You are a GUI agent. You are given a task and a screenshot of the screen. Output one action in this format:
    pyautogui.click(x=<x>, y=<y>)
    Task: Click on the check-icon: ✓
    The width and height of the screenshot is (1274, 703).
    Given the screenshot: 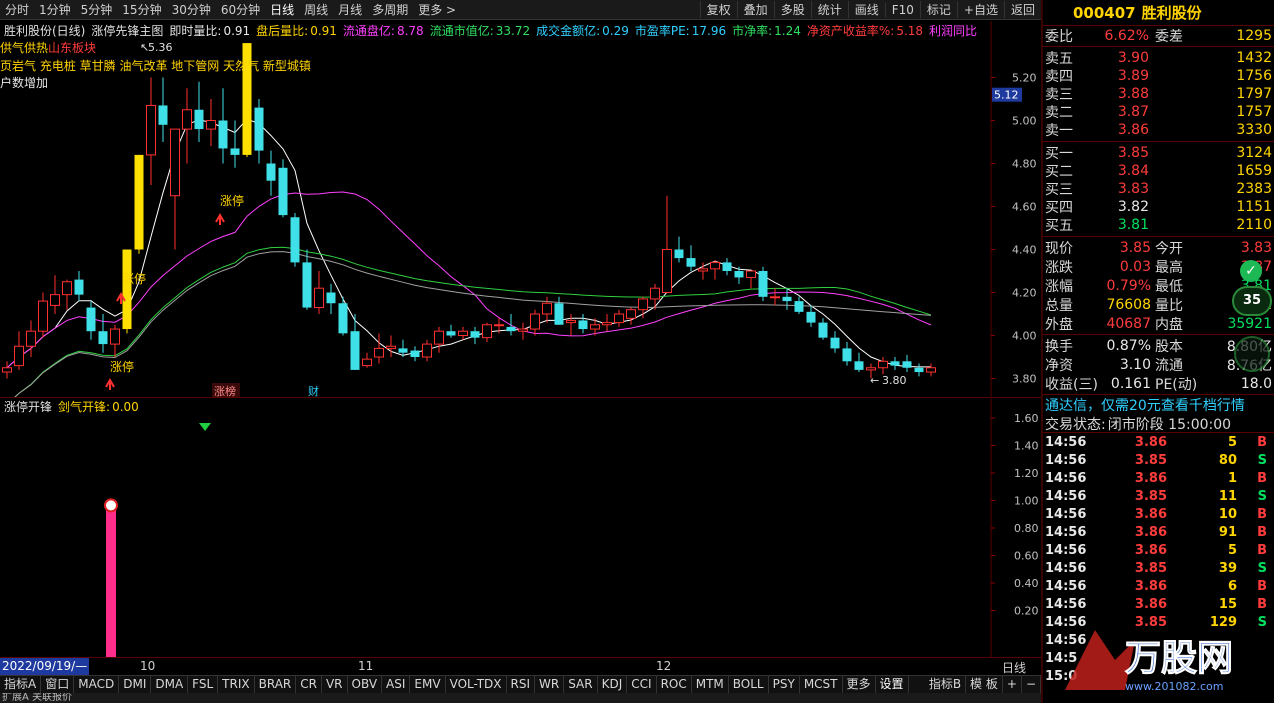 What is the action you would take?
    pyautogui.click(x=1251, y=271)
    